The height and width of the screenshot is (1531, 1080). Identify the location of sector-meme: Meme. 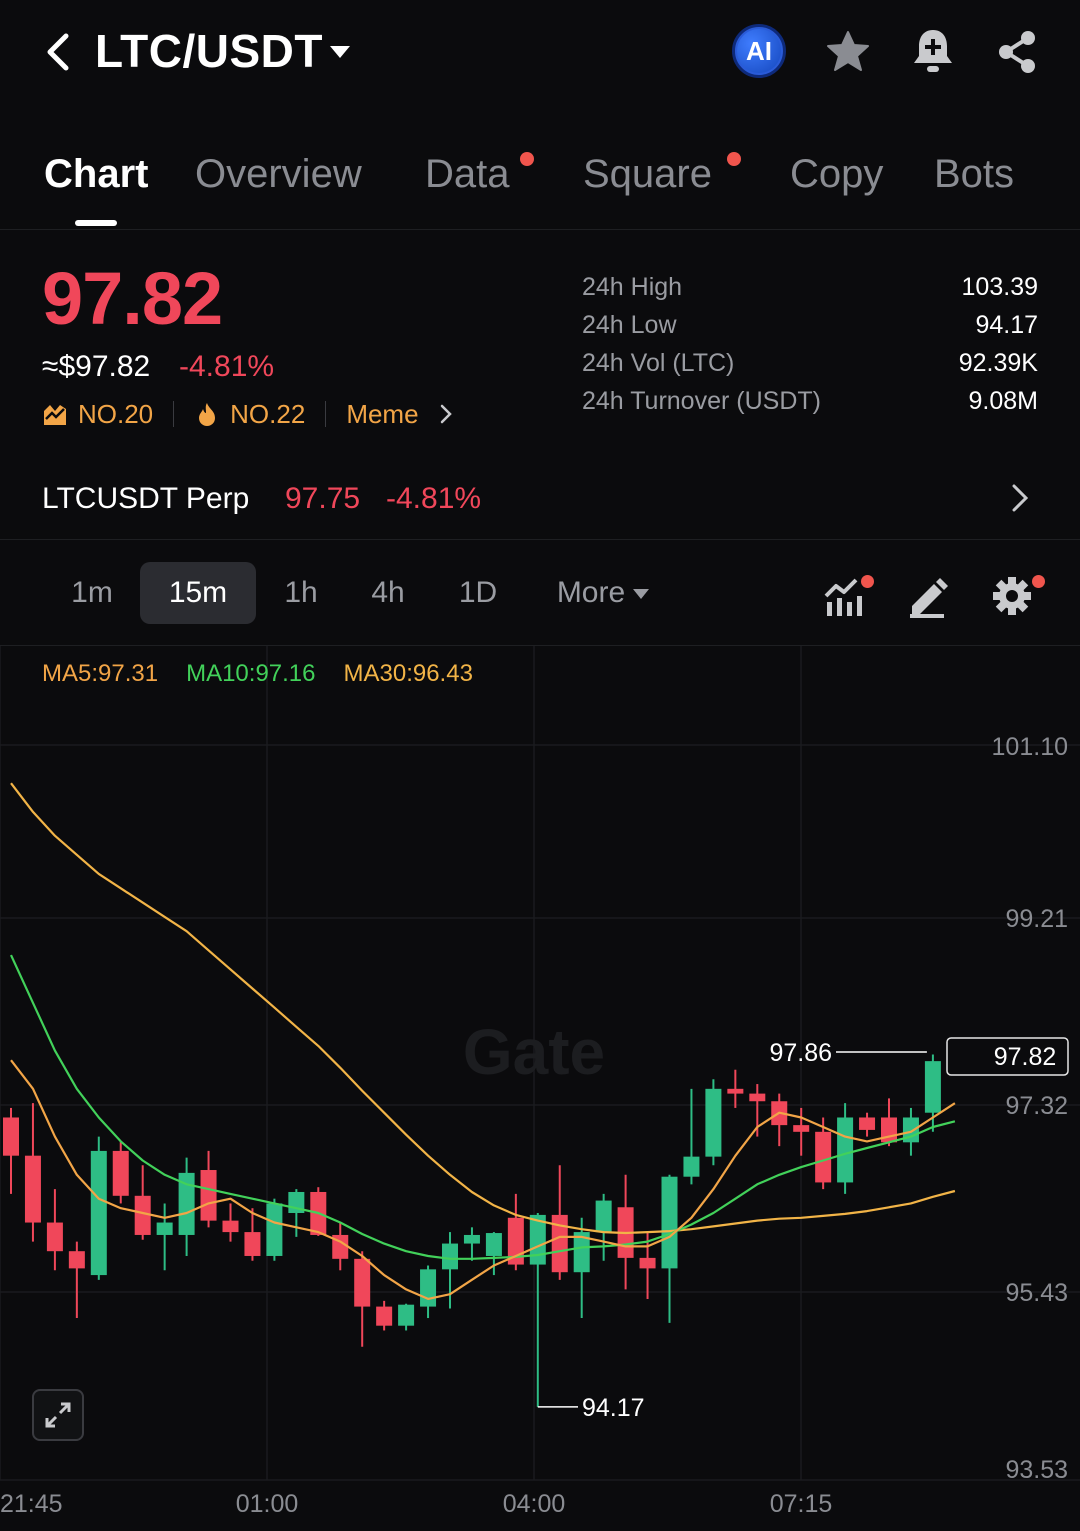
(400, 414).